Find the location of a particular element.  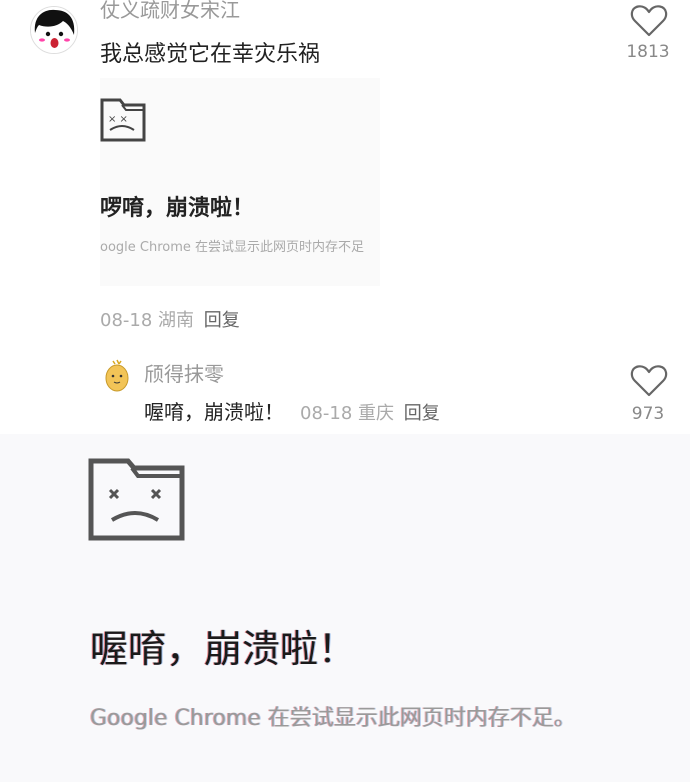

comment-image: × × 啰唷，崩溃啦！ oogle Chrome 在尝试显示此网页时内存不足 is located at coordinates (240, 182).